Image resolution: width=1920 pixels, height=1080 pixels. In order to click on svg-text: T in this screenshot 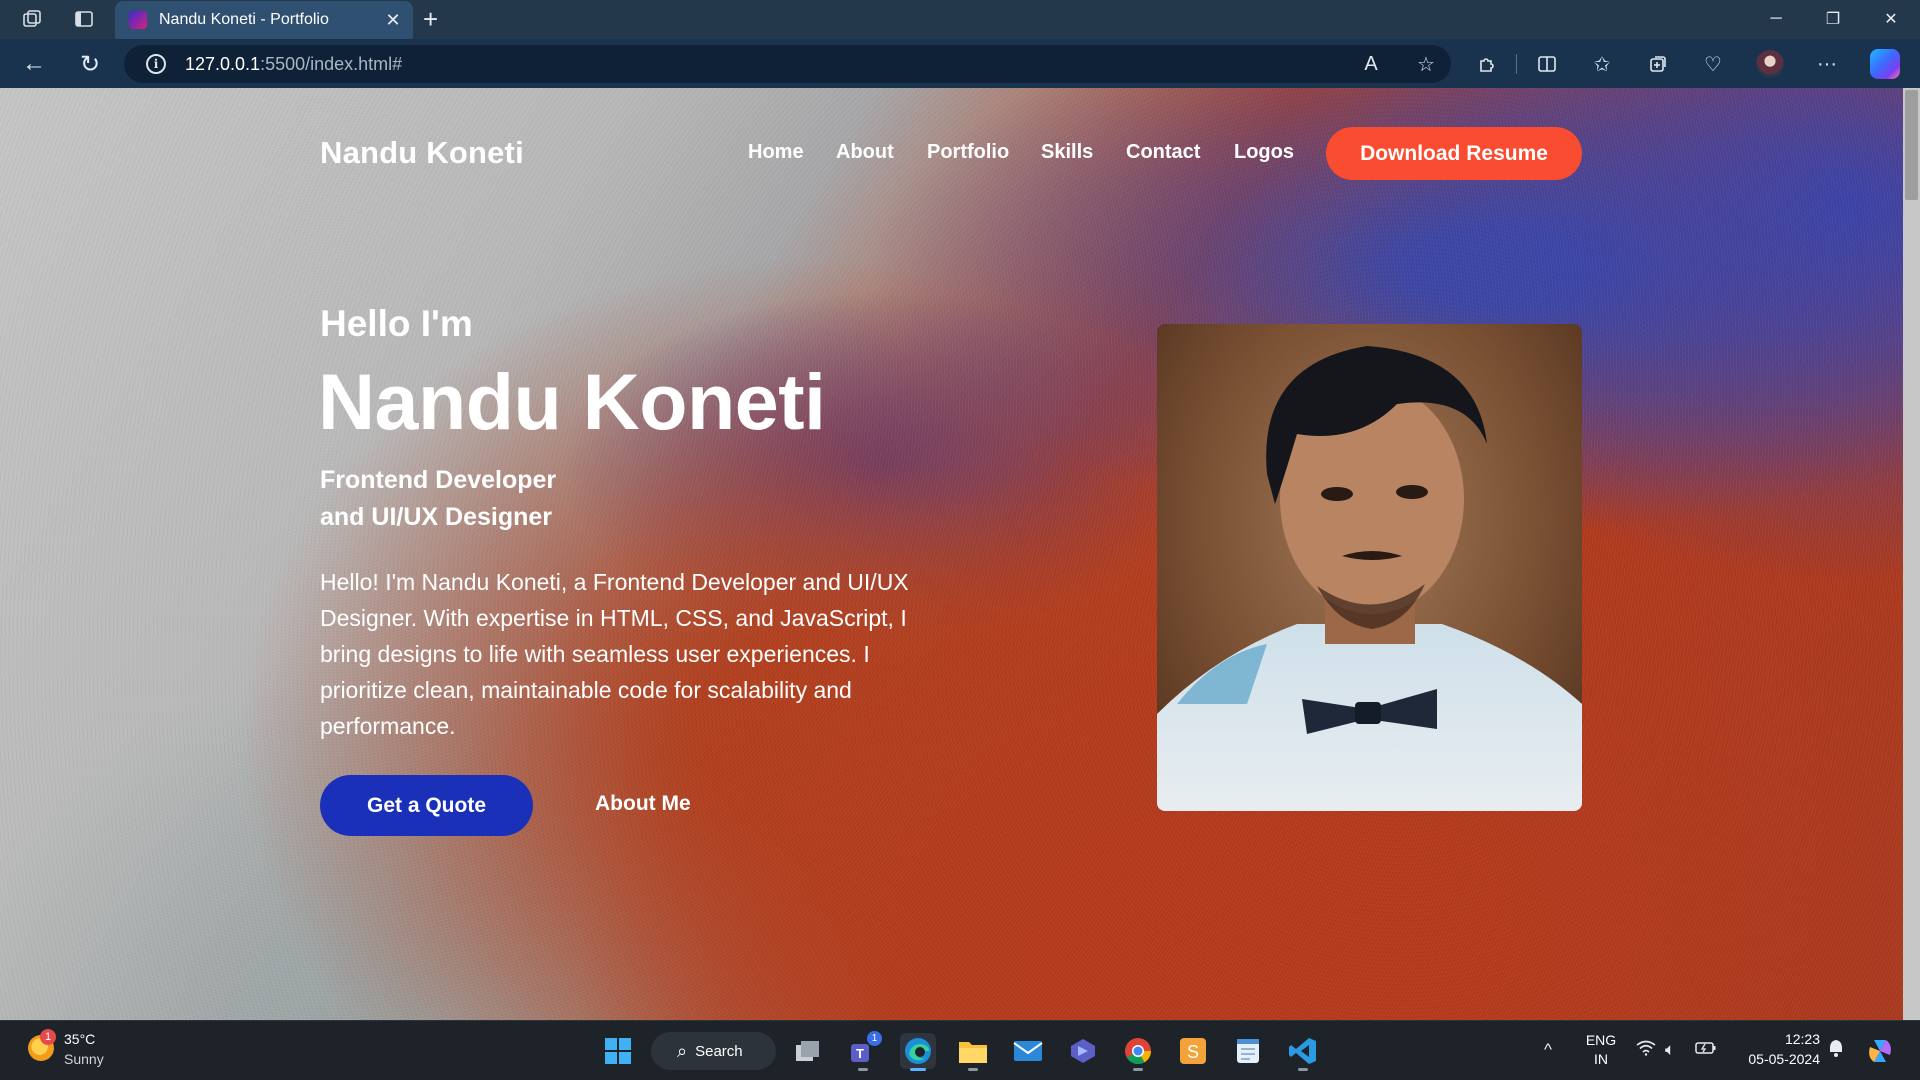, I will do `click(860, 1053)`.